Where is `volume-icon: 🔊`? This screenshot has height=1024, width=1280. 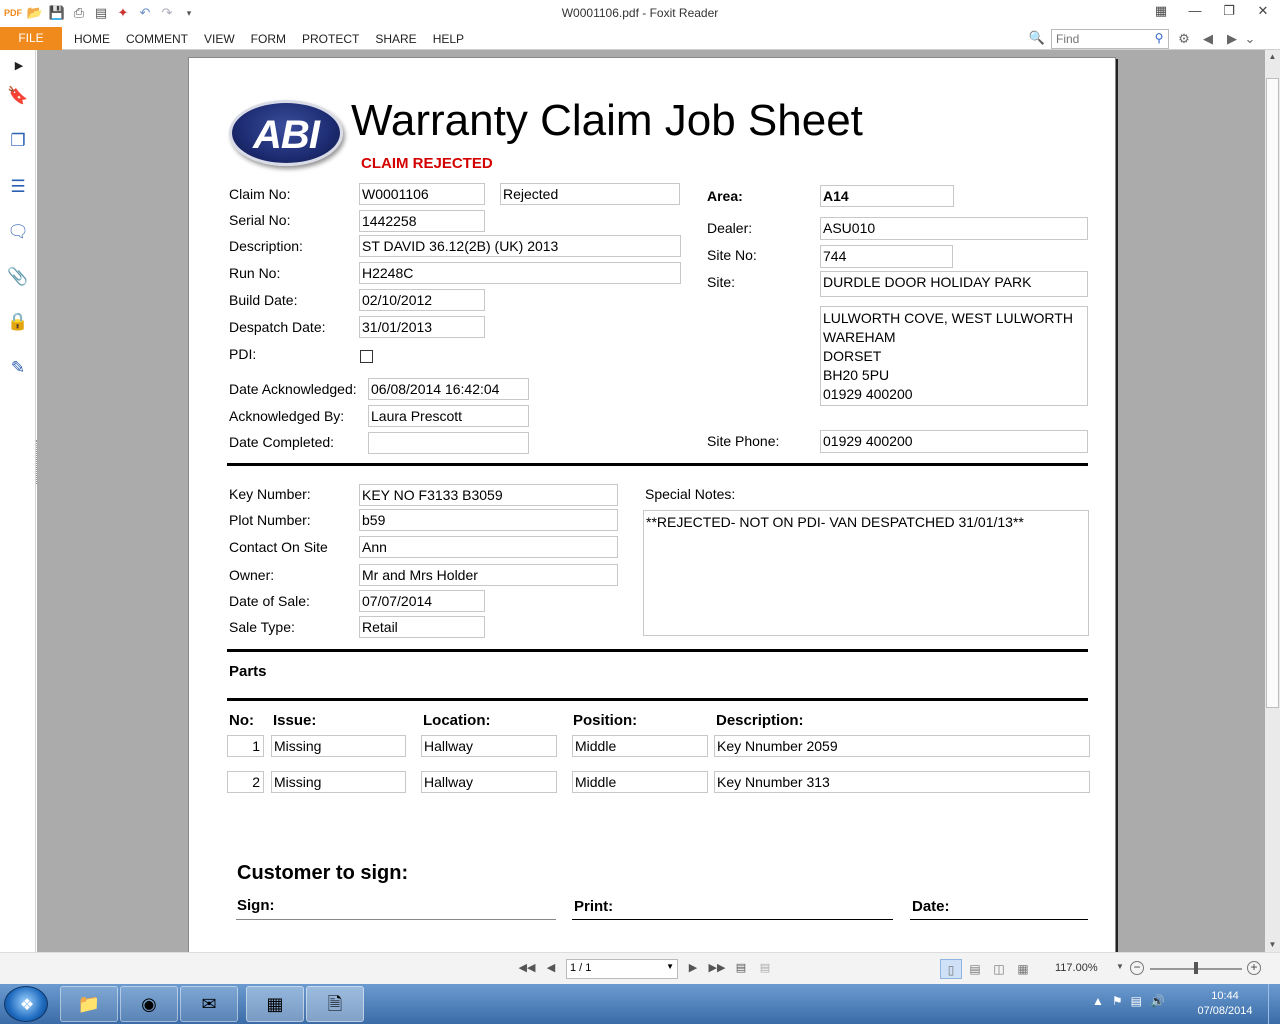 volume-icon: 🔊 is located at coordinates (1157, 1001).